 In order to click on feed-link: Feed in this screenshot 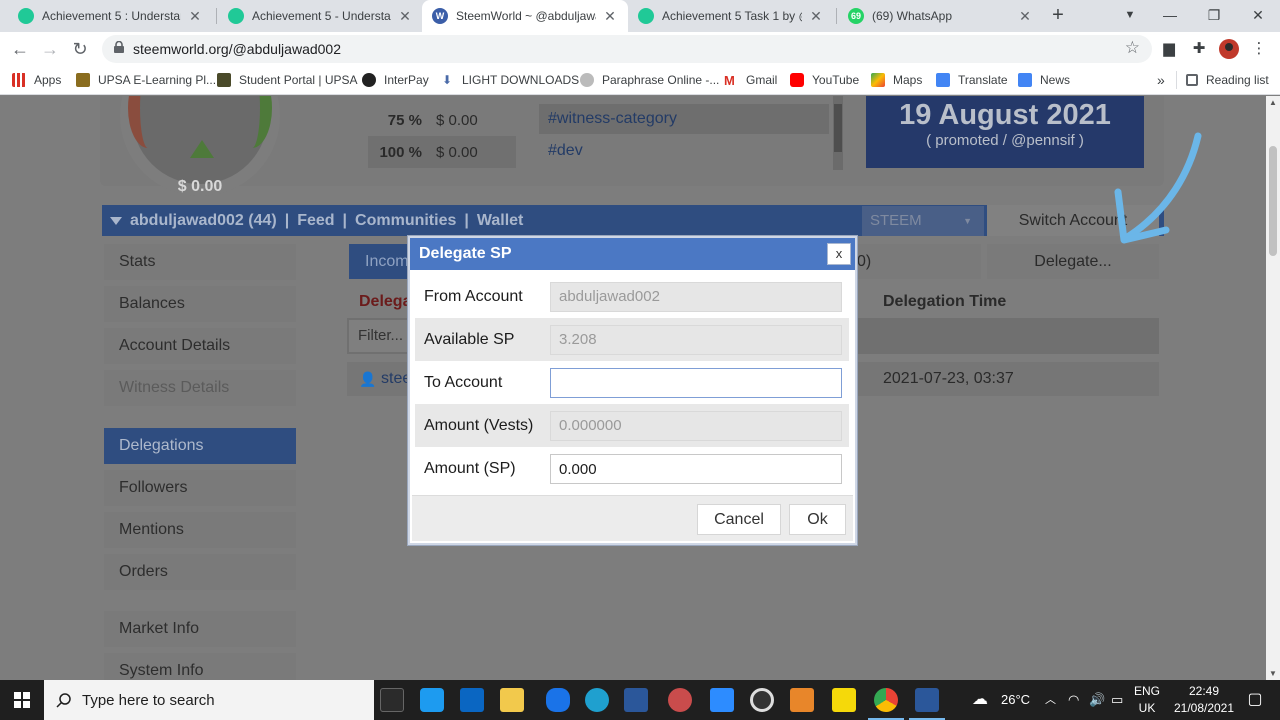, I will do `click(315, 221)`.